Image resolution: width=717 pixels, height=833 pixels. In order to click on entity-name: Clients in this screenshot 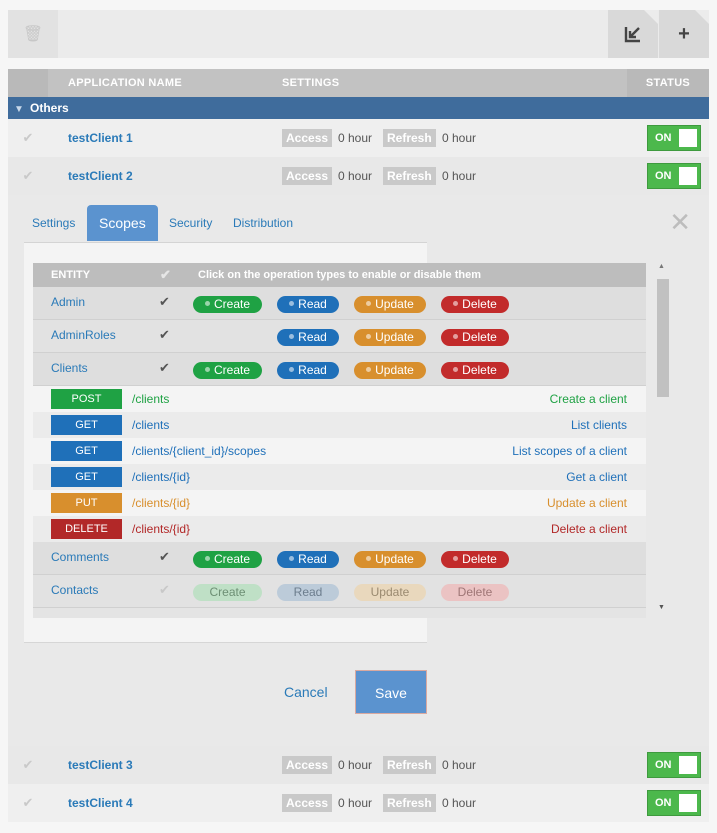, I will do `click(69, 368)`.